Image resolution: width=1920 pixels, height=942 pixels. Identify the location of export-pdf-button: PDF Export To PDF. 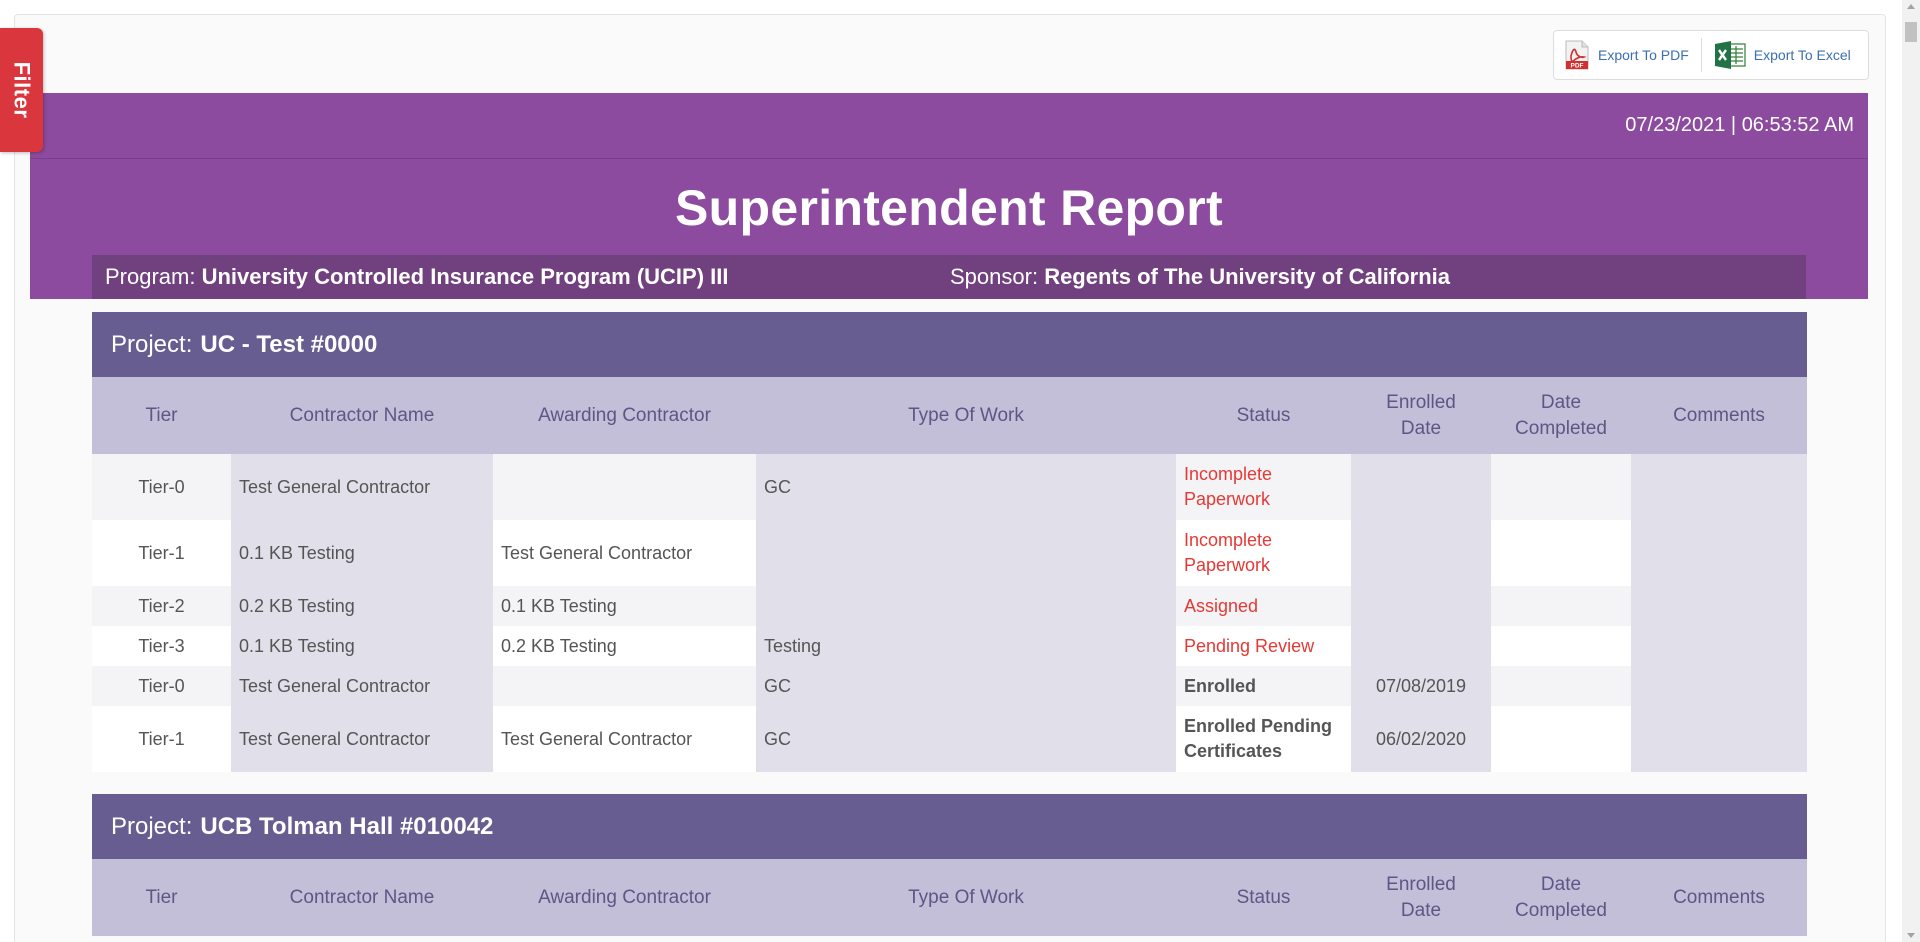
(1626, 55).